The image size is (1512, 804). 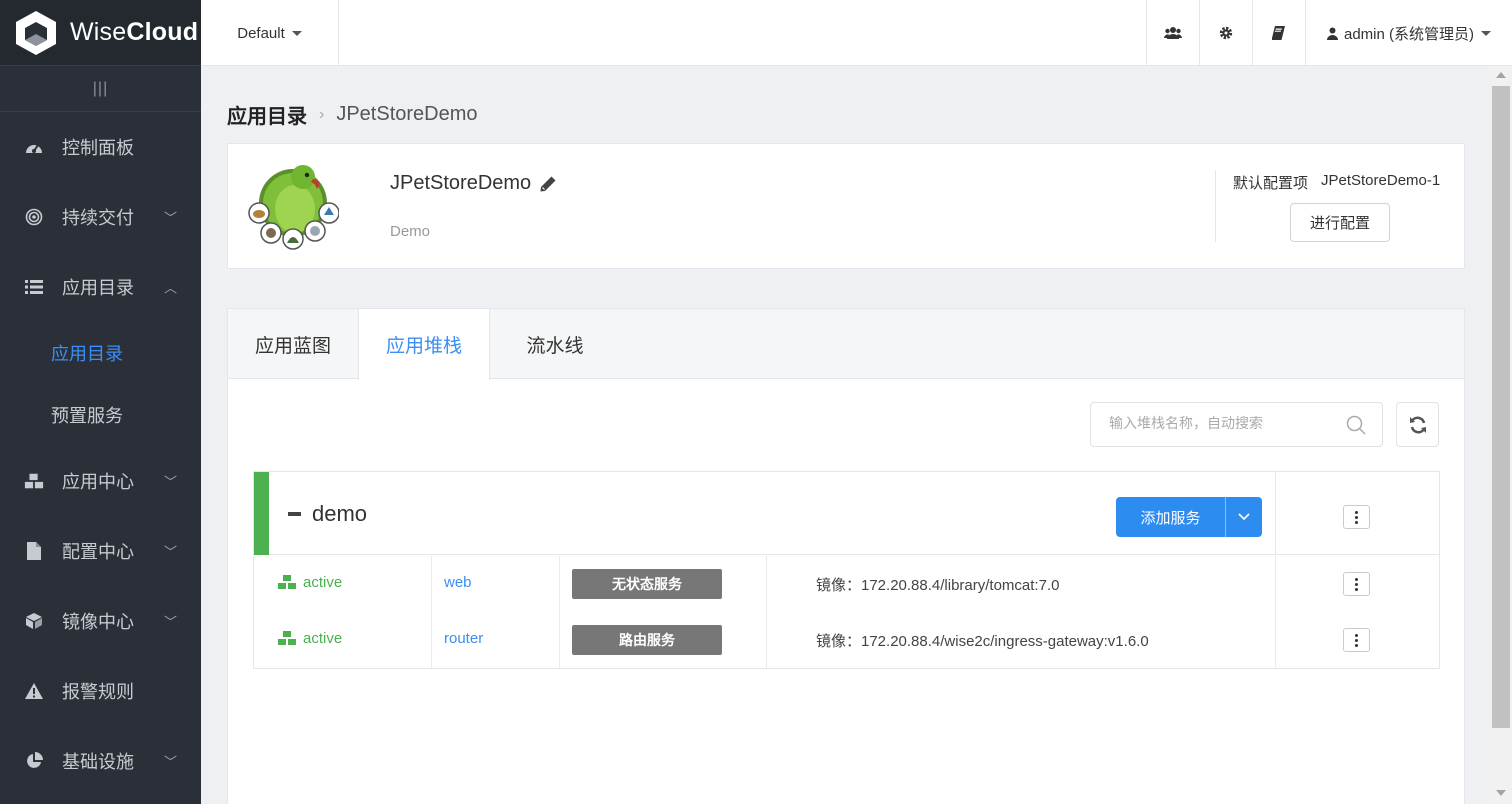 I want to click on file-icon, so click(x=34, y=551).